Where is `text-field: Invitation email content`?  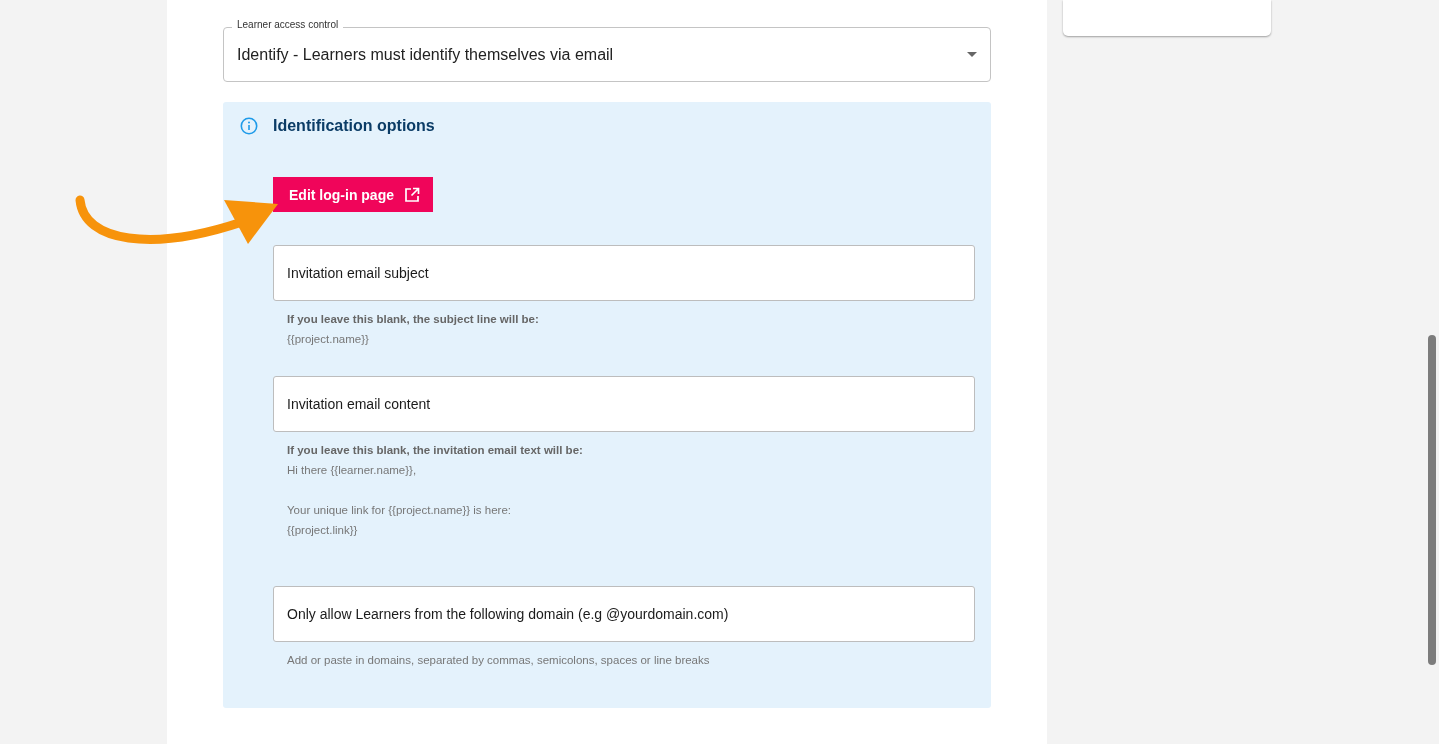 text-field: Invitation email content is located at coordinates (624, 404).